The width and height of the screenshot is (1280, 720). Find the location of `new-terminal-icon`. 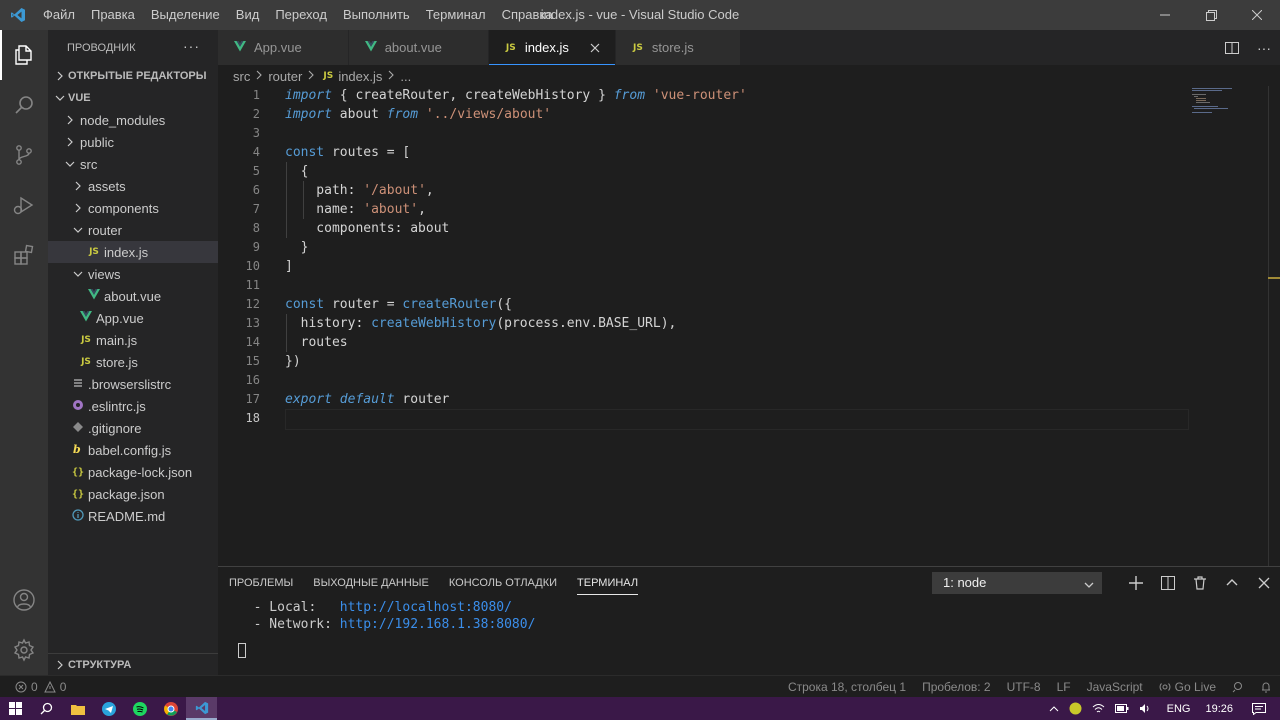

new-terminal-icon is located at coordinates (1136, 583).